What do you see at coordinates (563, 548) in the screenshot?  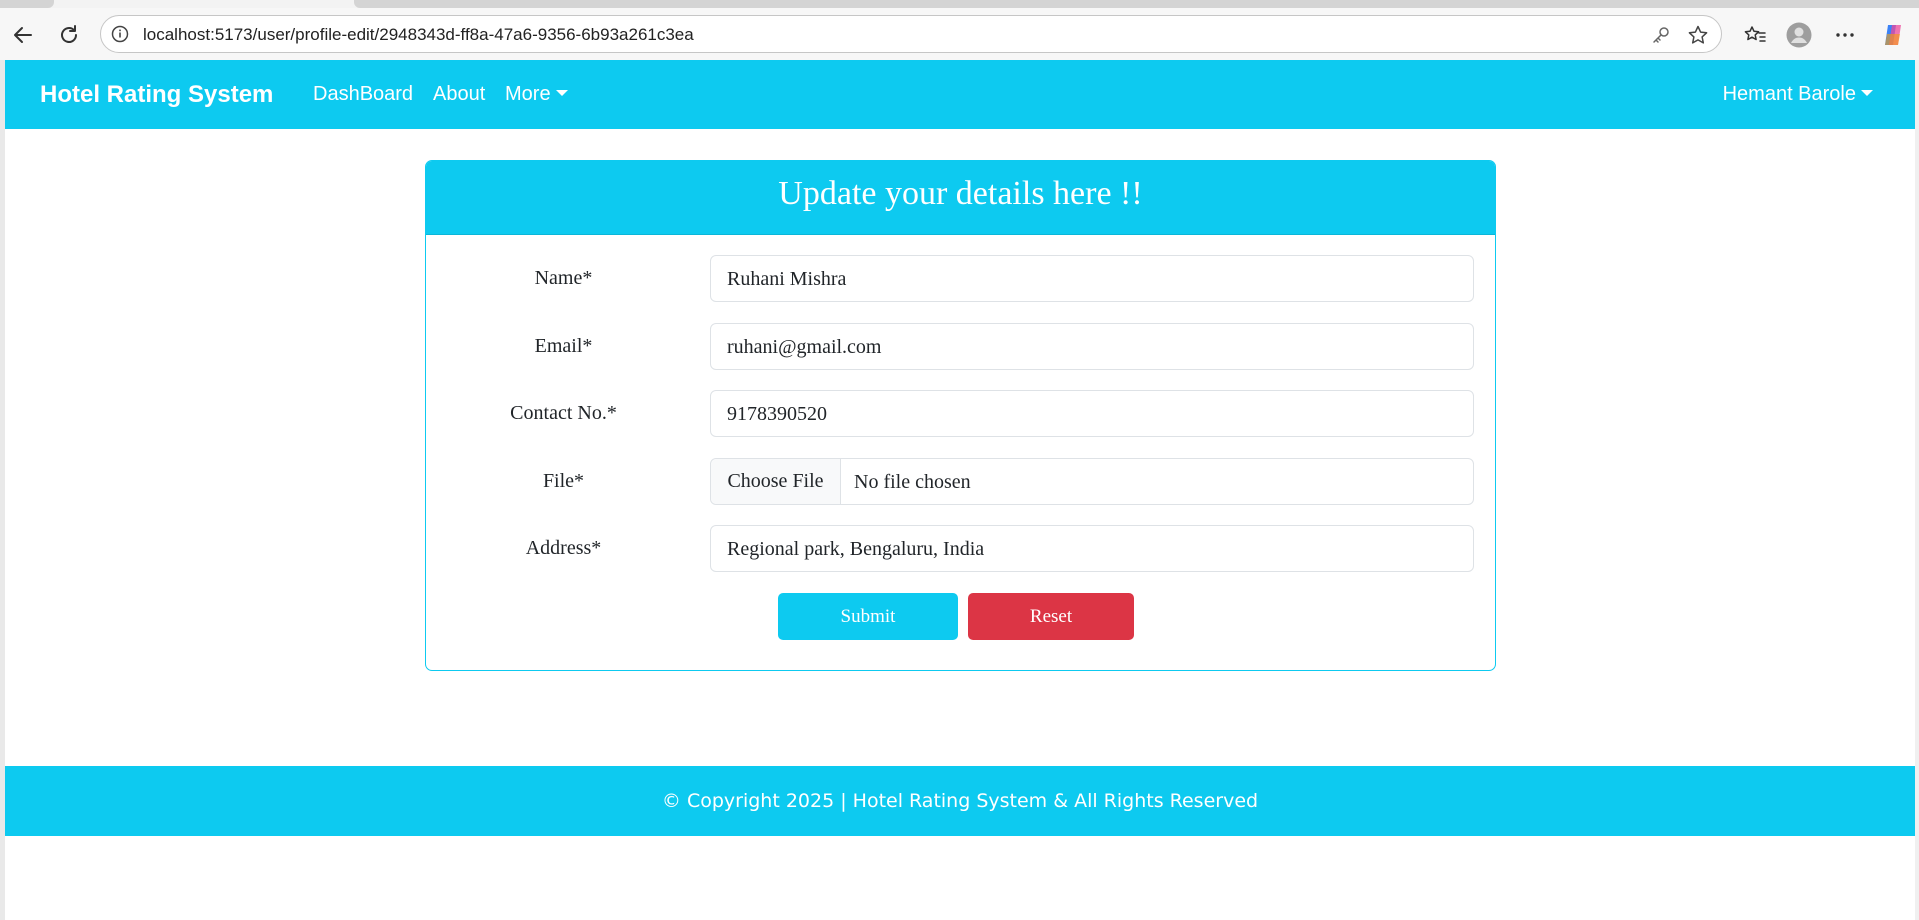 I see `address-label: Address*` at bounding box center [563, 548].